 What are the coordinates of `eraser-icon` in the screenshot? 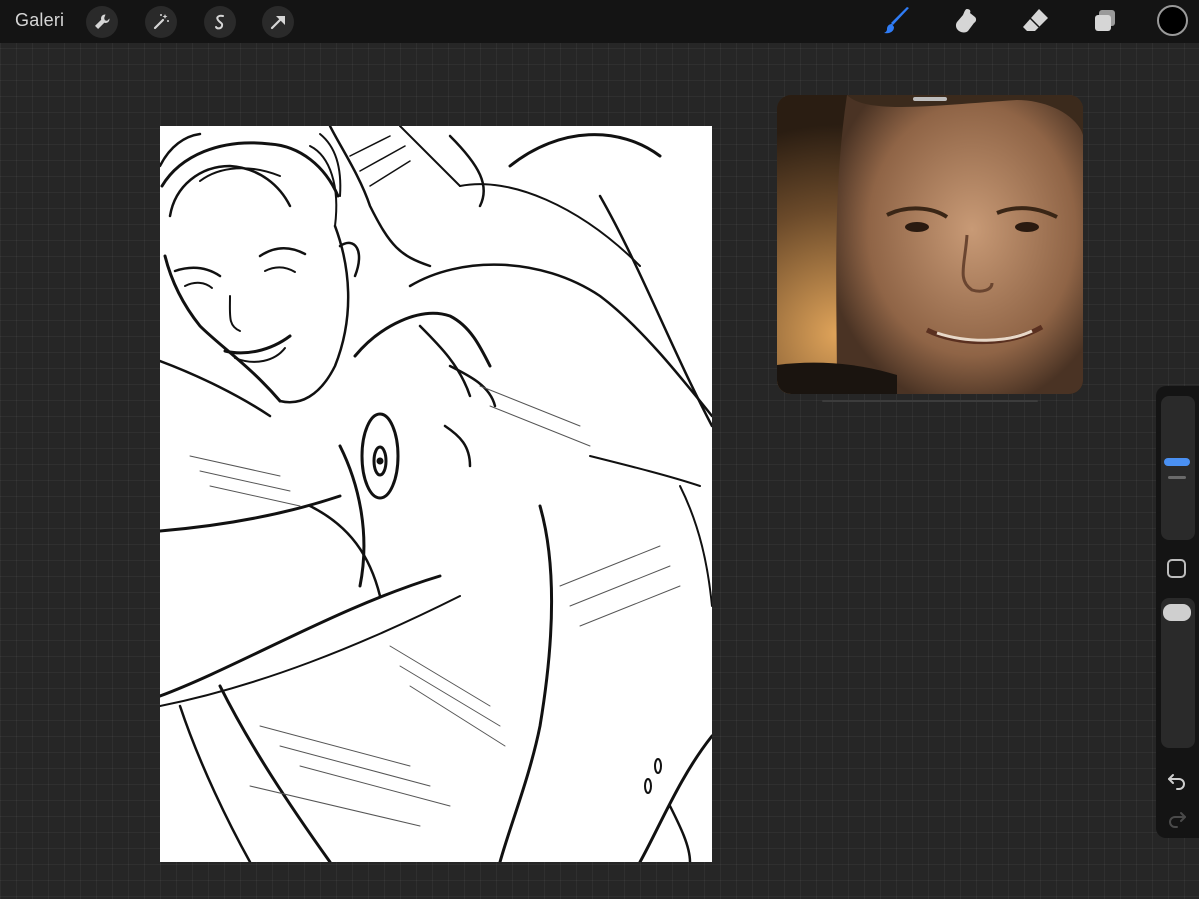 It's located at (1035, 20).